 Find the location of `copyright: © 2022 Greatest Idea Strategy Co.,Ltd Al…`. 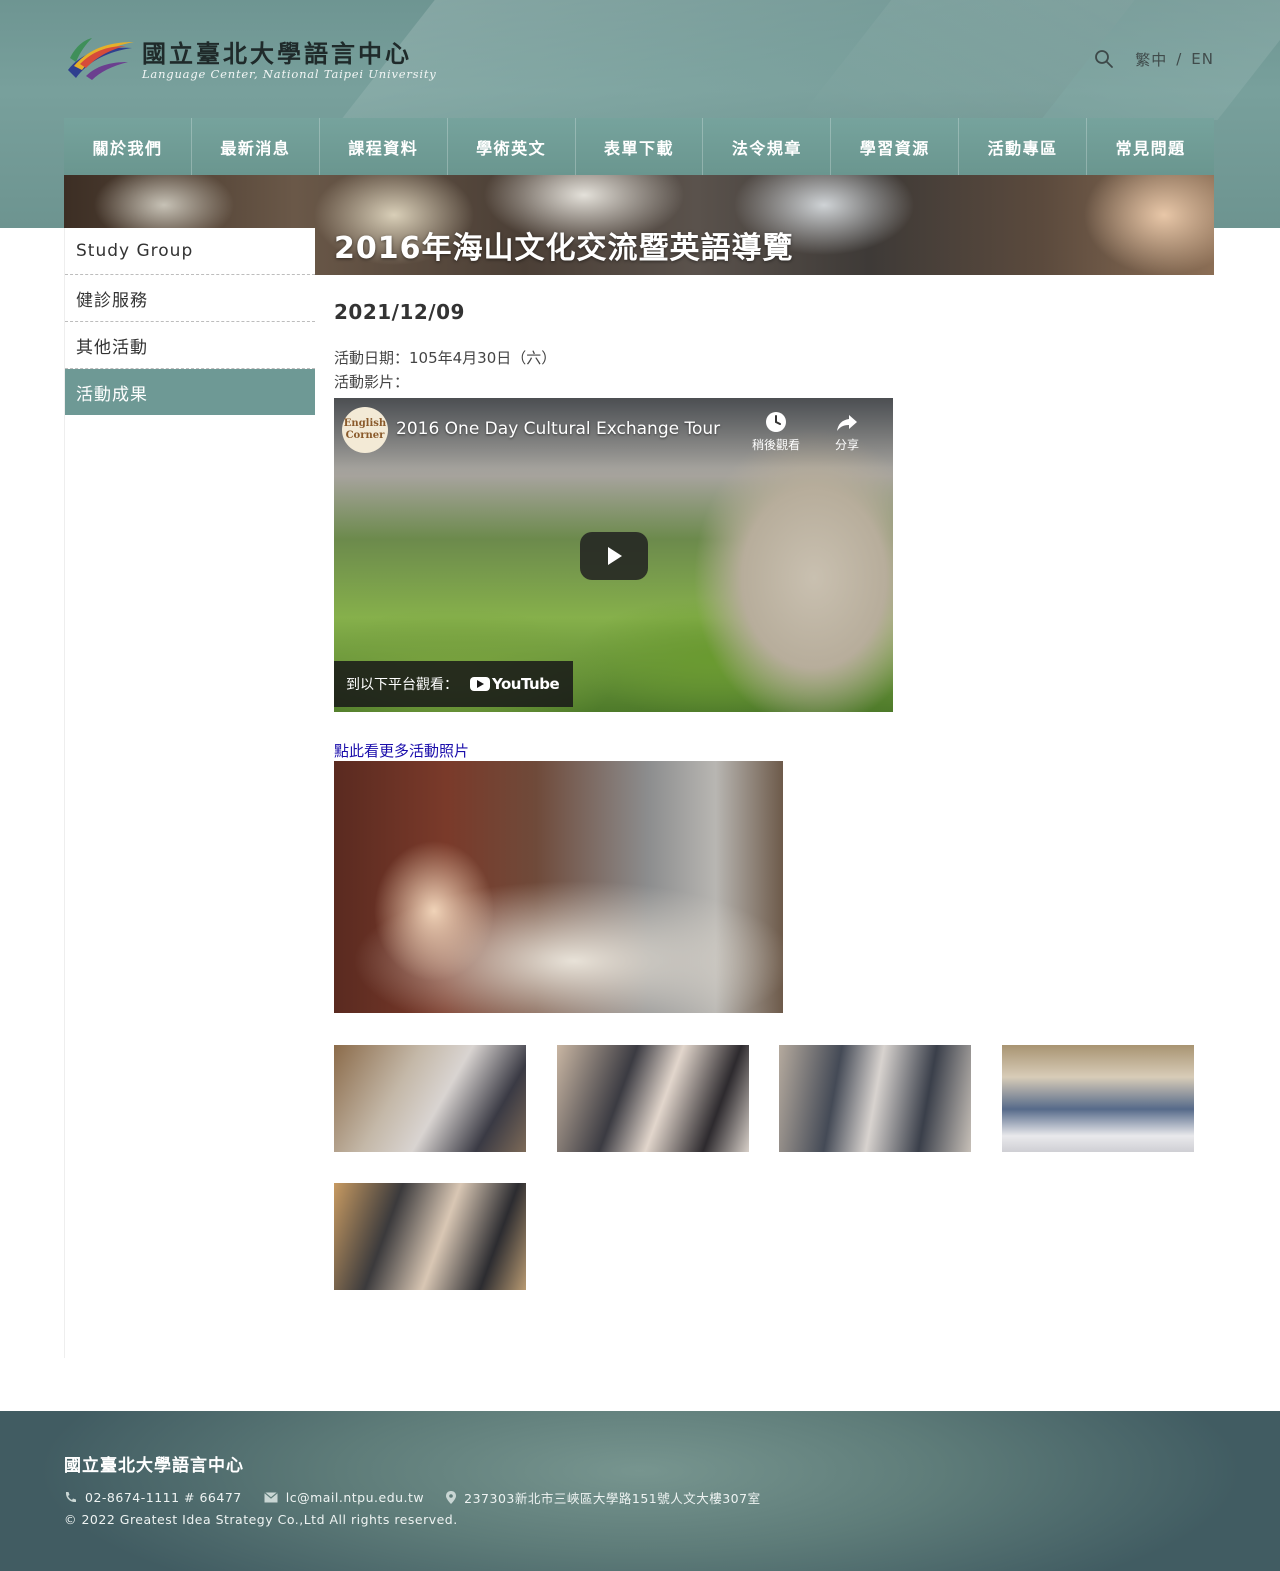

copyright: © 2022 Greatest Idea Strategy Co.,Ltd Al… is located at coordinates (261, 1519).